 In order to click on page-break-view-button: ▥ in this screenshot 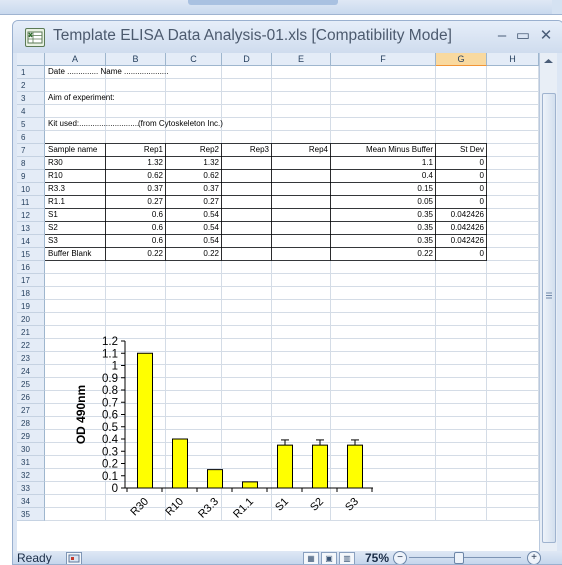, I will do `click(347, 558)`.